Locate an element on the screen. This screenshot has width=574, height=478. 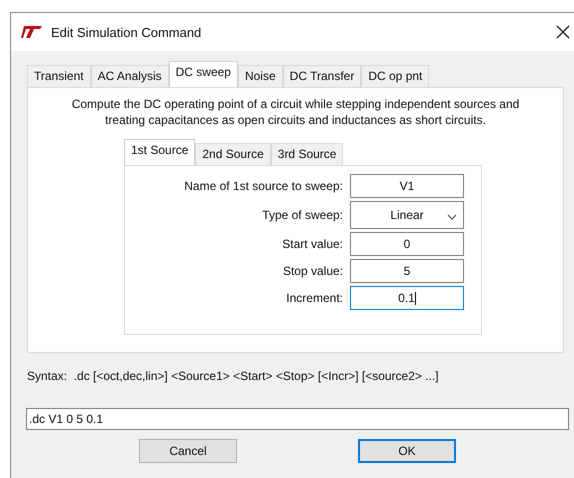
tab: Noise is located at coordinates (260, 76).